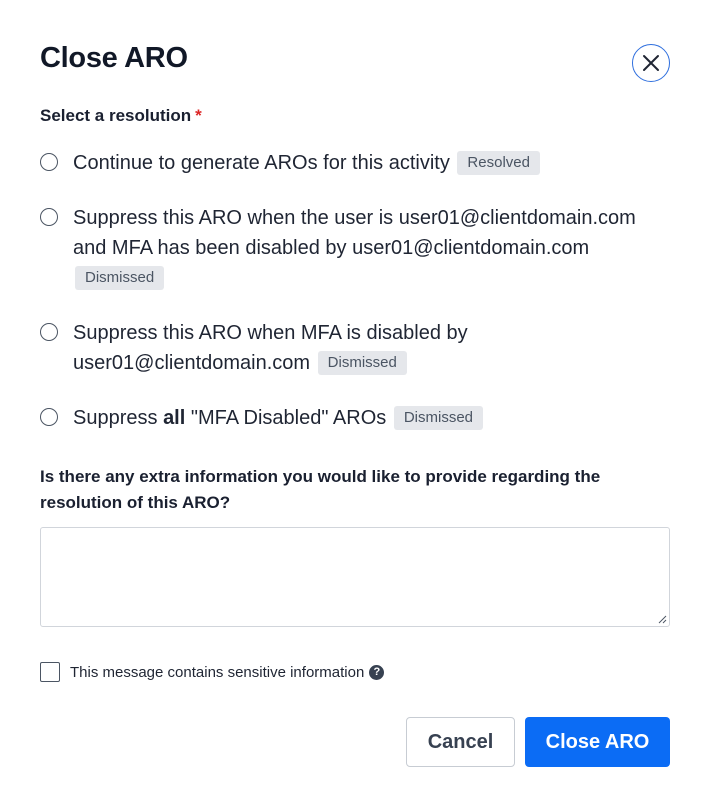 The image size is (710, 807). I want to click on close-dialog-button, so click(651, 63).